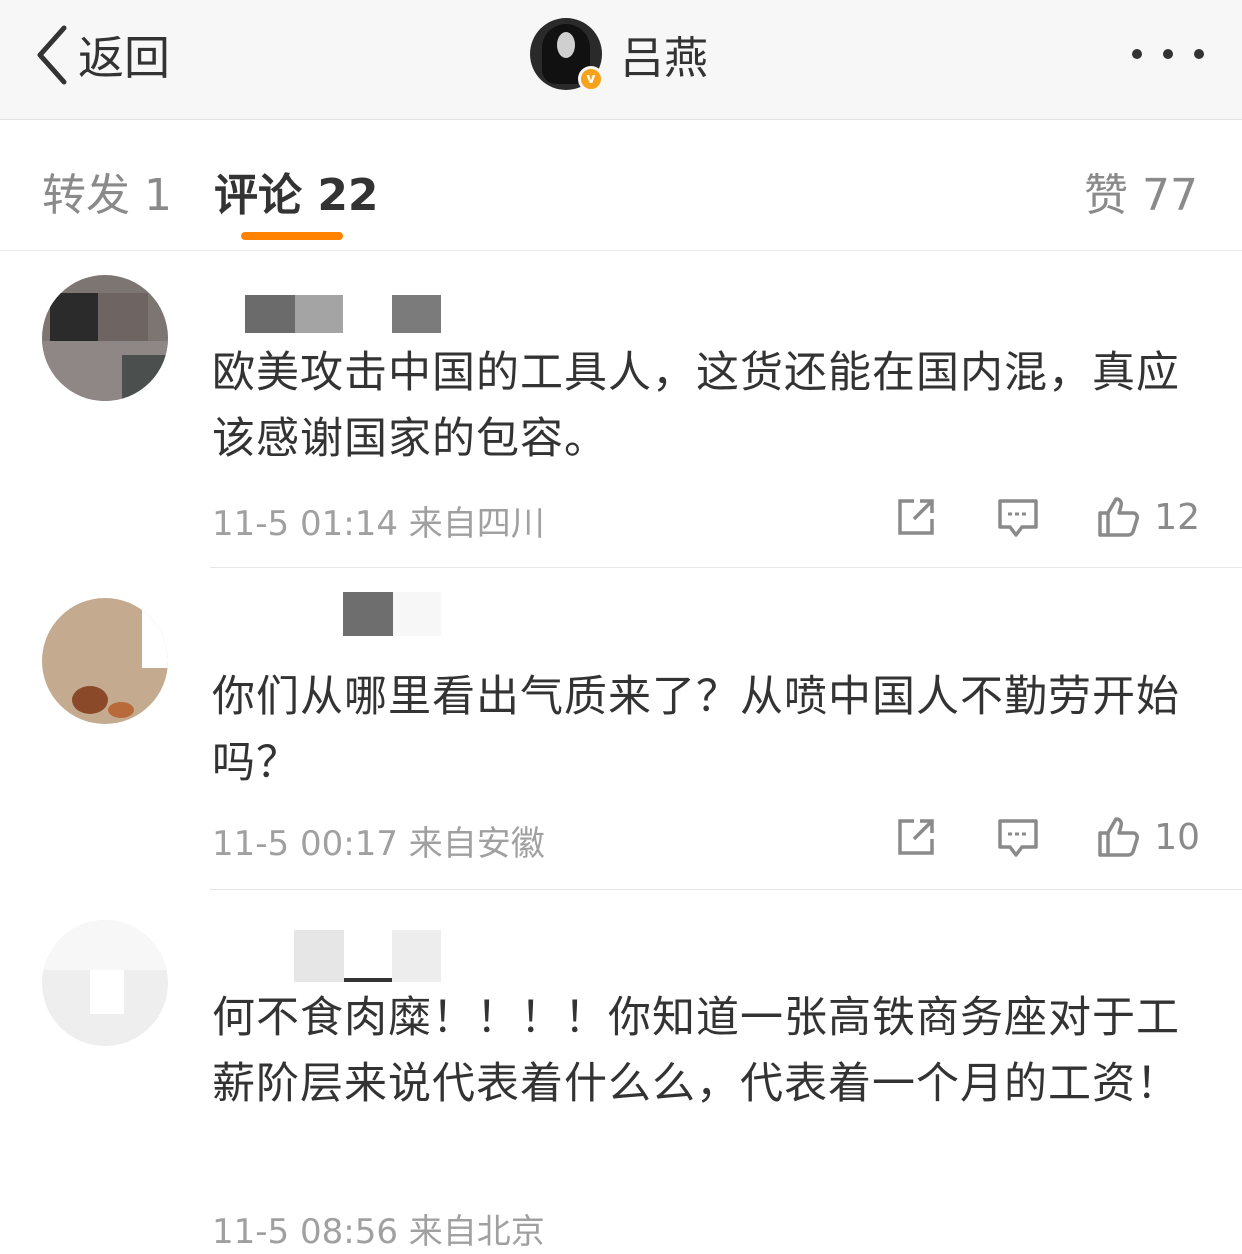 The image size is (1242, 1254). I want to click on tab-comments: 评论 22, so click(296, 191).